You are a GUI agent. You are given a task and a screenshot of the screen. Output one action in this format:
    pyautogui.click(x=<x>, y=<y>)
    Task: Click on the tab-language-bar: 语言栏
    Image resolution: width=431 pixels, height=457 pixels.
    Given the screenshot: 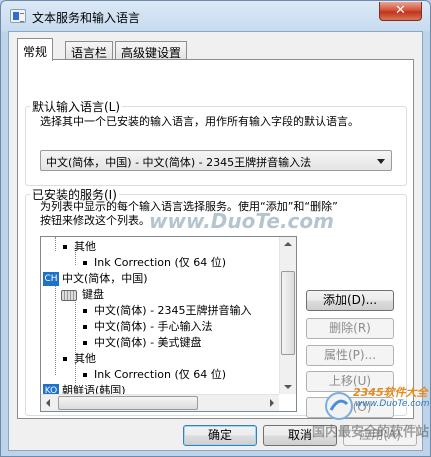 What is the action you would take?
    pyautogui.click(x=89, y=50)
    